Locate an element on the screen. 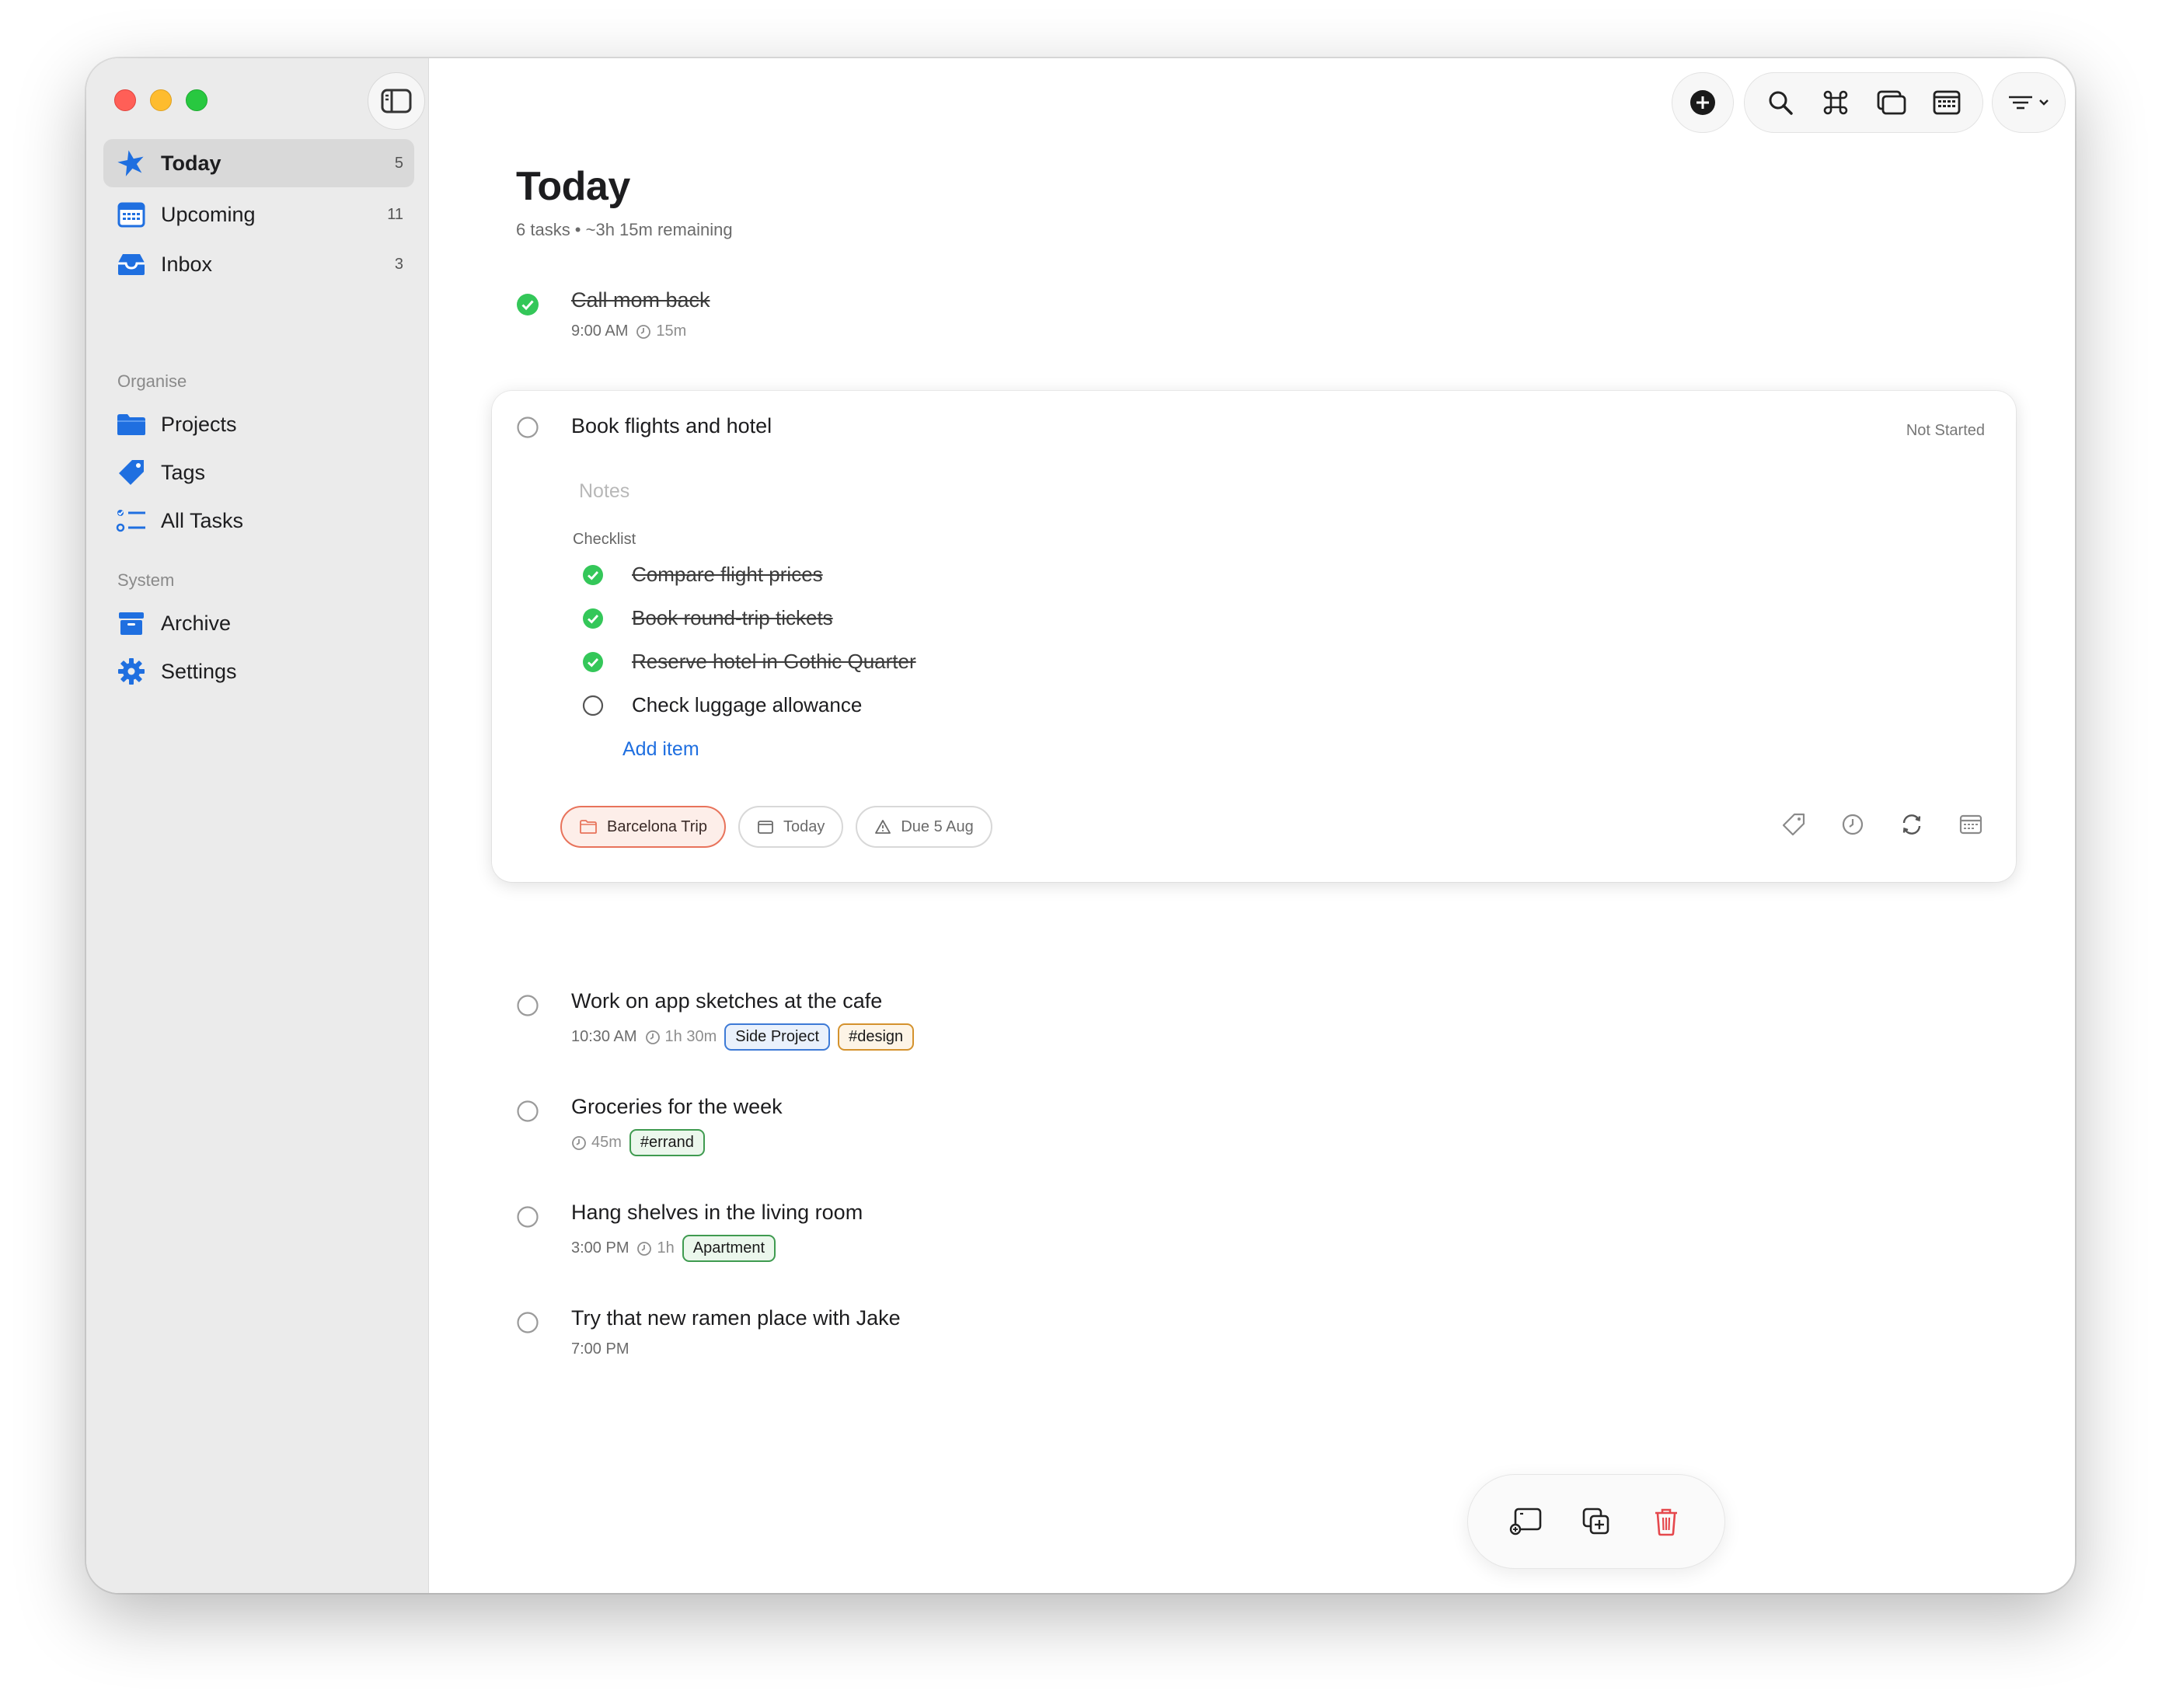  checklist-item-label: Compare flight prices is located at coordinates (727, 574).